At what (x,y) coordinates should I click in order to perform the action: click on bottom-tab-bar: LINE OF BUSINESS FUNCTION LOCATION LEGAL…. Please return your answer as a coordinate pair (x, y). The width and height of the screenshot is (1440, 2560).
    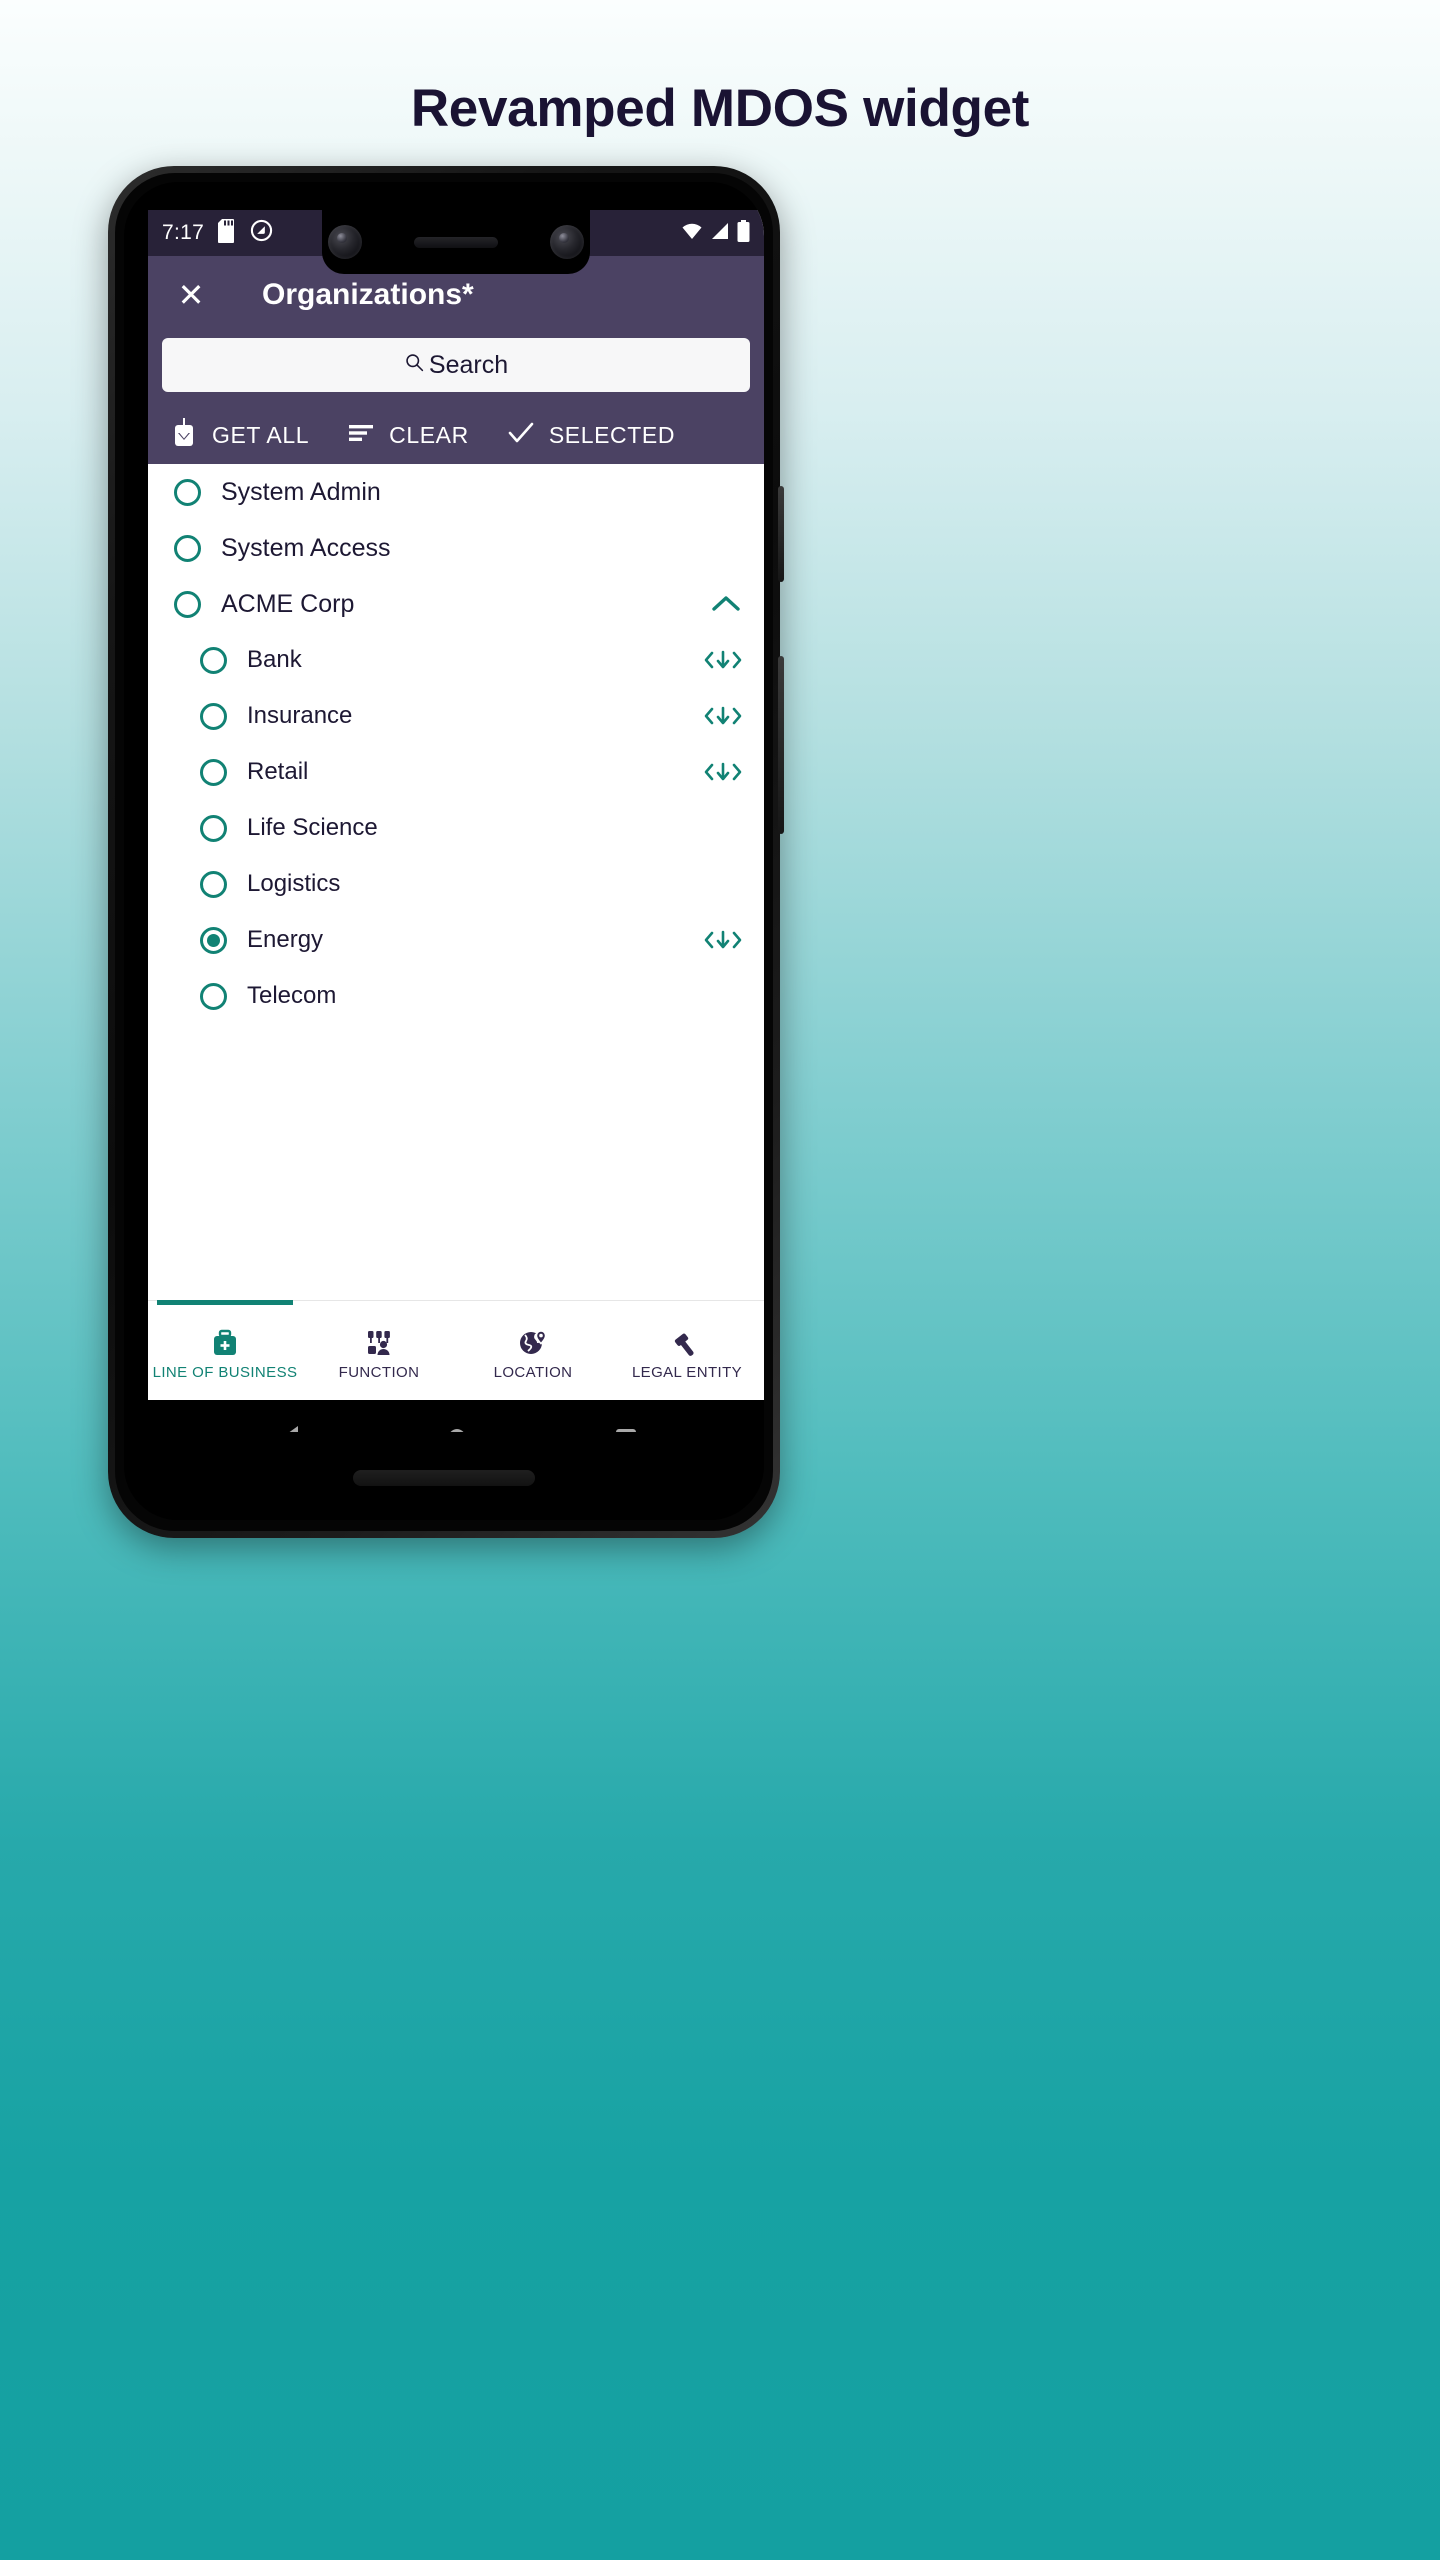
    Looking at the image, I should click on (456, 1350).